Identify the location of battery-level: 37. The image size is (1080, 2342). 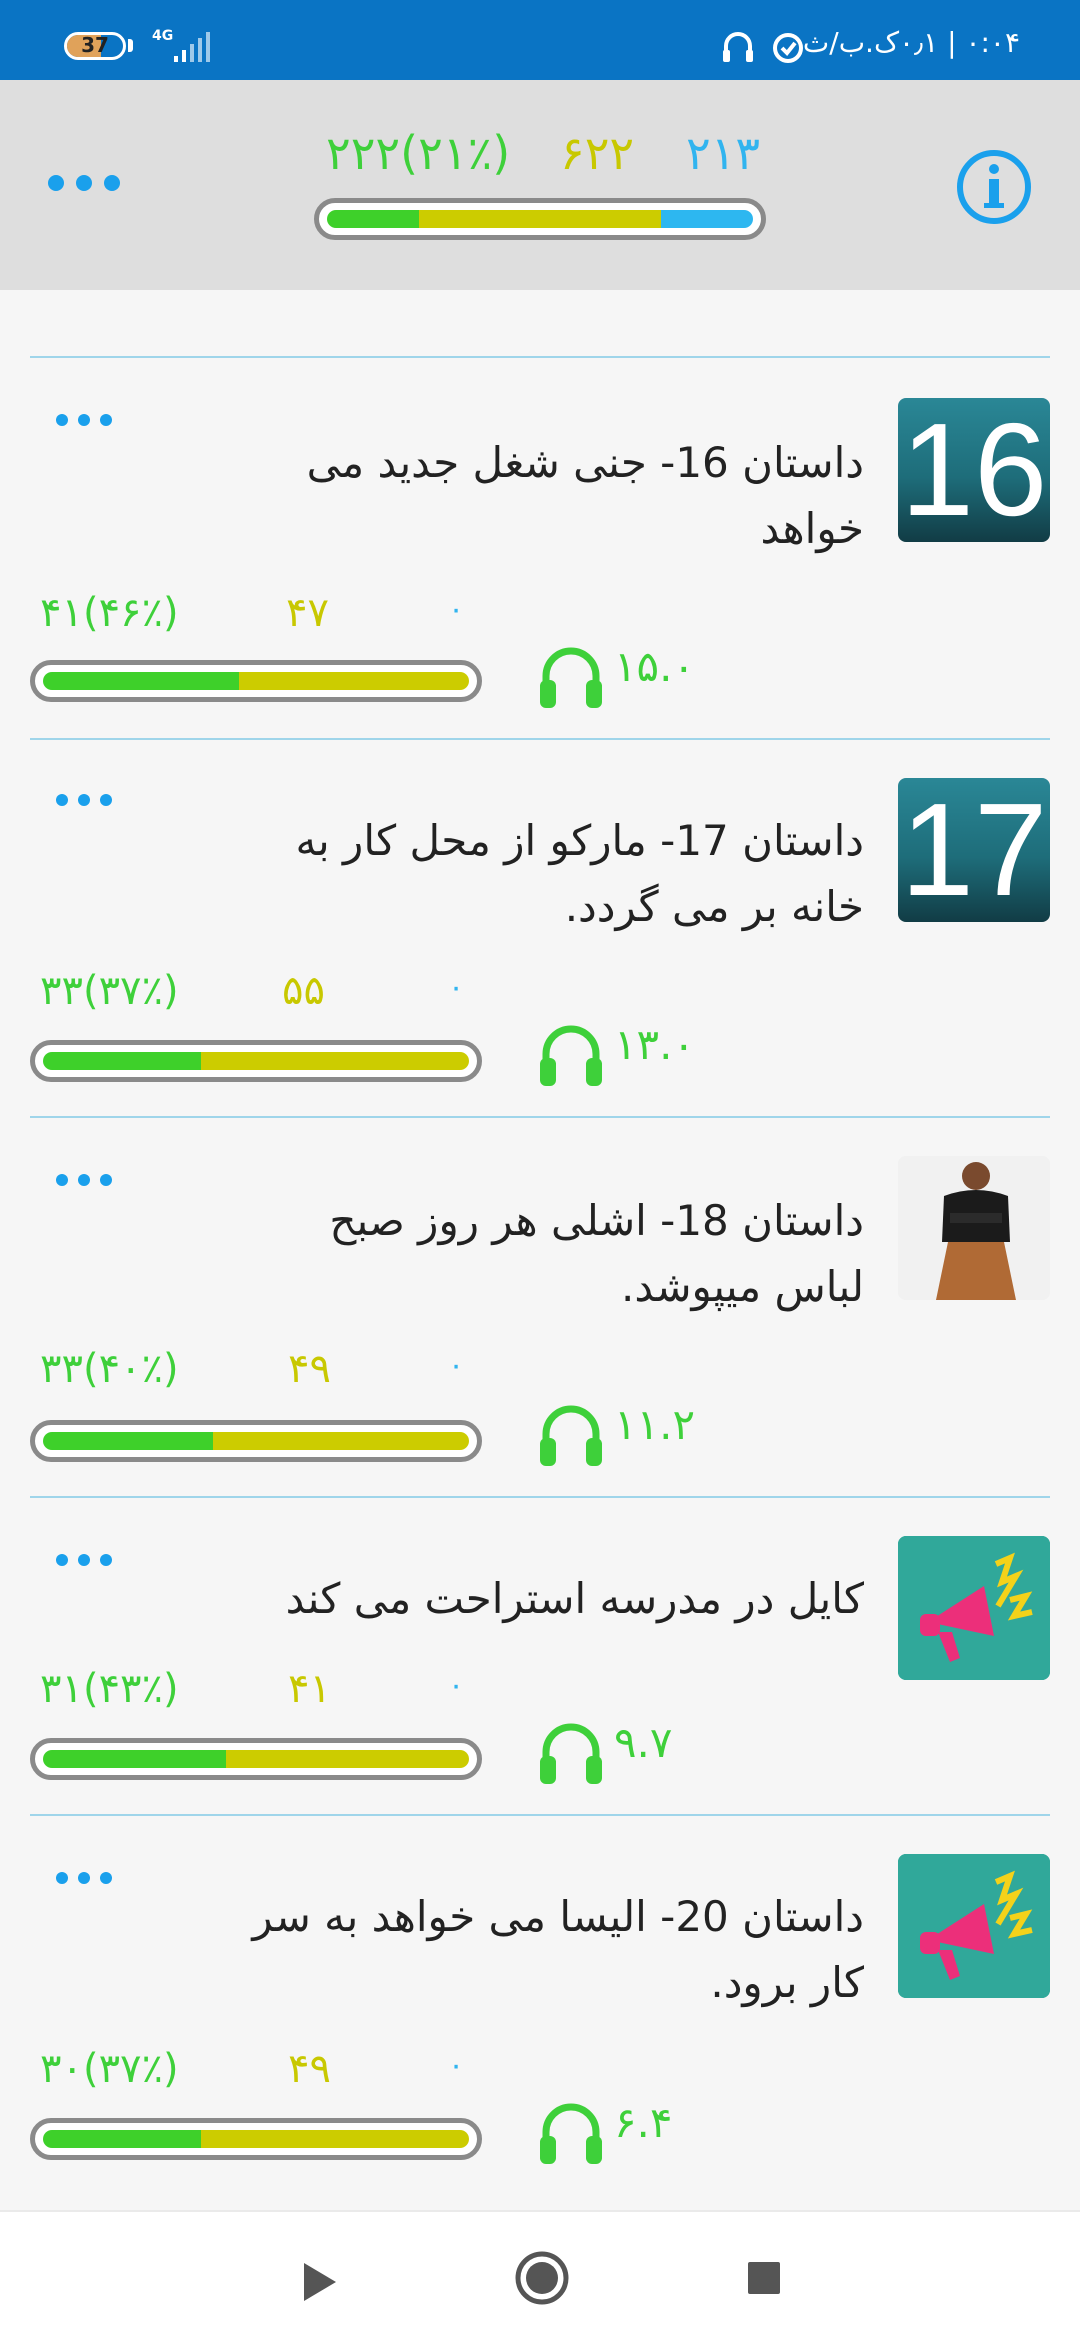
(95, 45).